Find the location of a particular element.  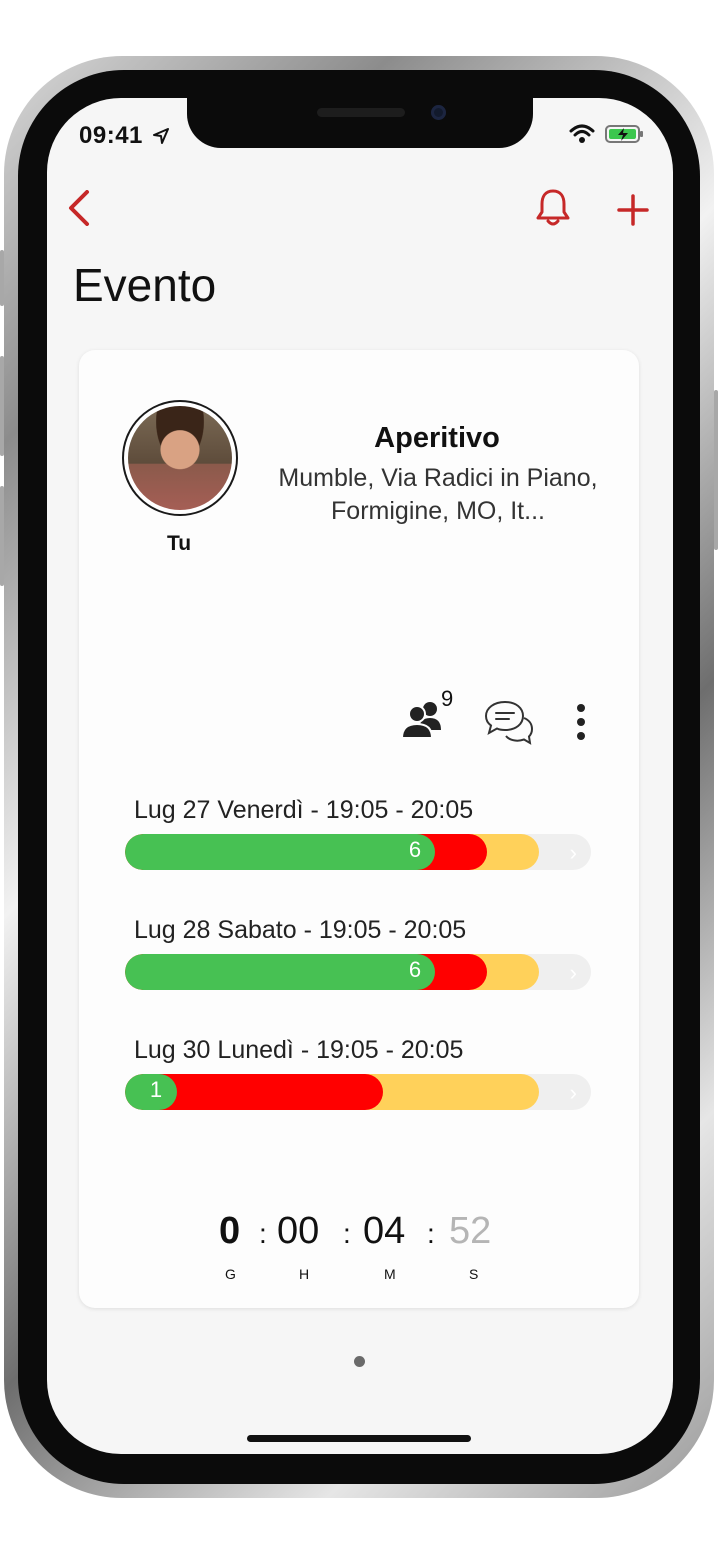

bell-icon is located at coordinates (553, 207).